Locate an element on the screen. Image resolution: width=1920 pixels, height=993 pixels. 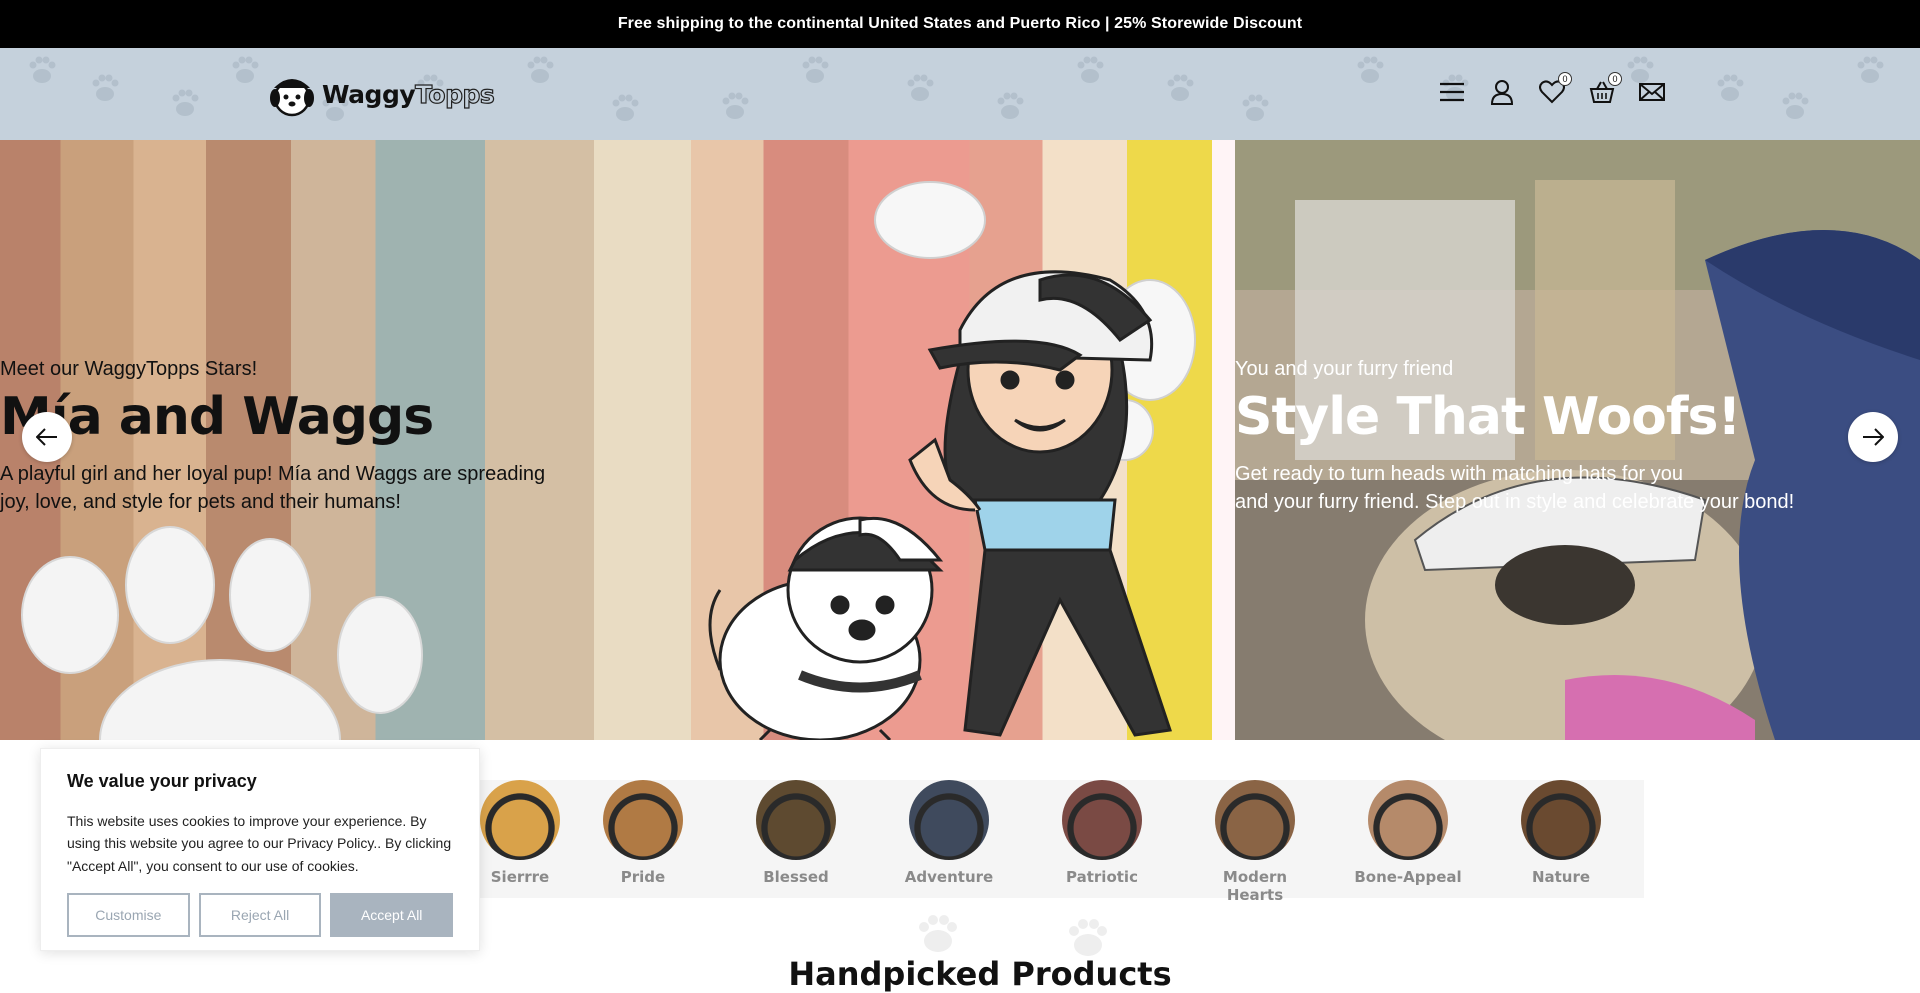
site-logo: WaggyTopps is located at coordinates (381, 94).